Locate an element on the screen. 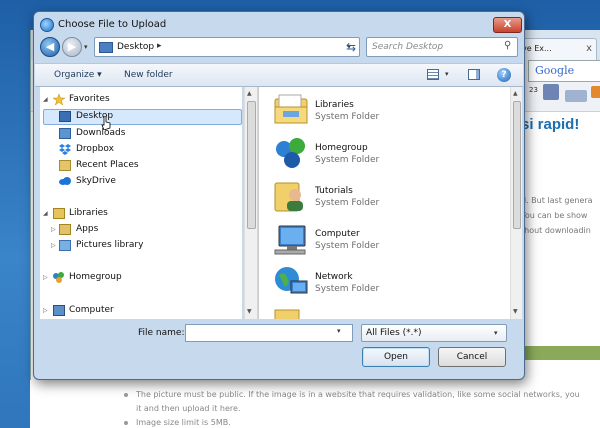  nav-item-label: Recent Places is located at coordinates (107, 165).